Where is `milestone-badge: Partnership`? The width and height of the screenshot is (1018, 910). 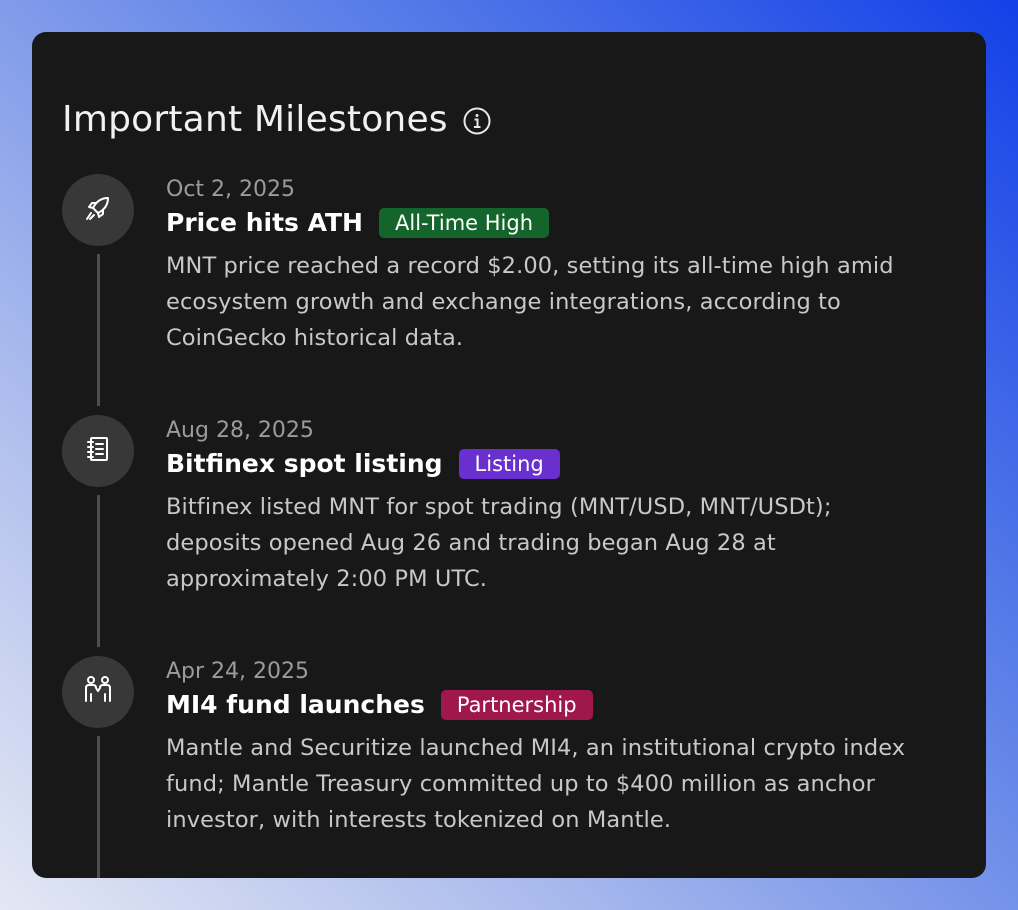 milestone-badge: Partnership is located at coordinates (516, 705).